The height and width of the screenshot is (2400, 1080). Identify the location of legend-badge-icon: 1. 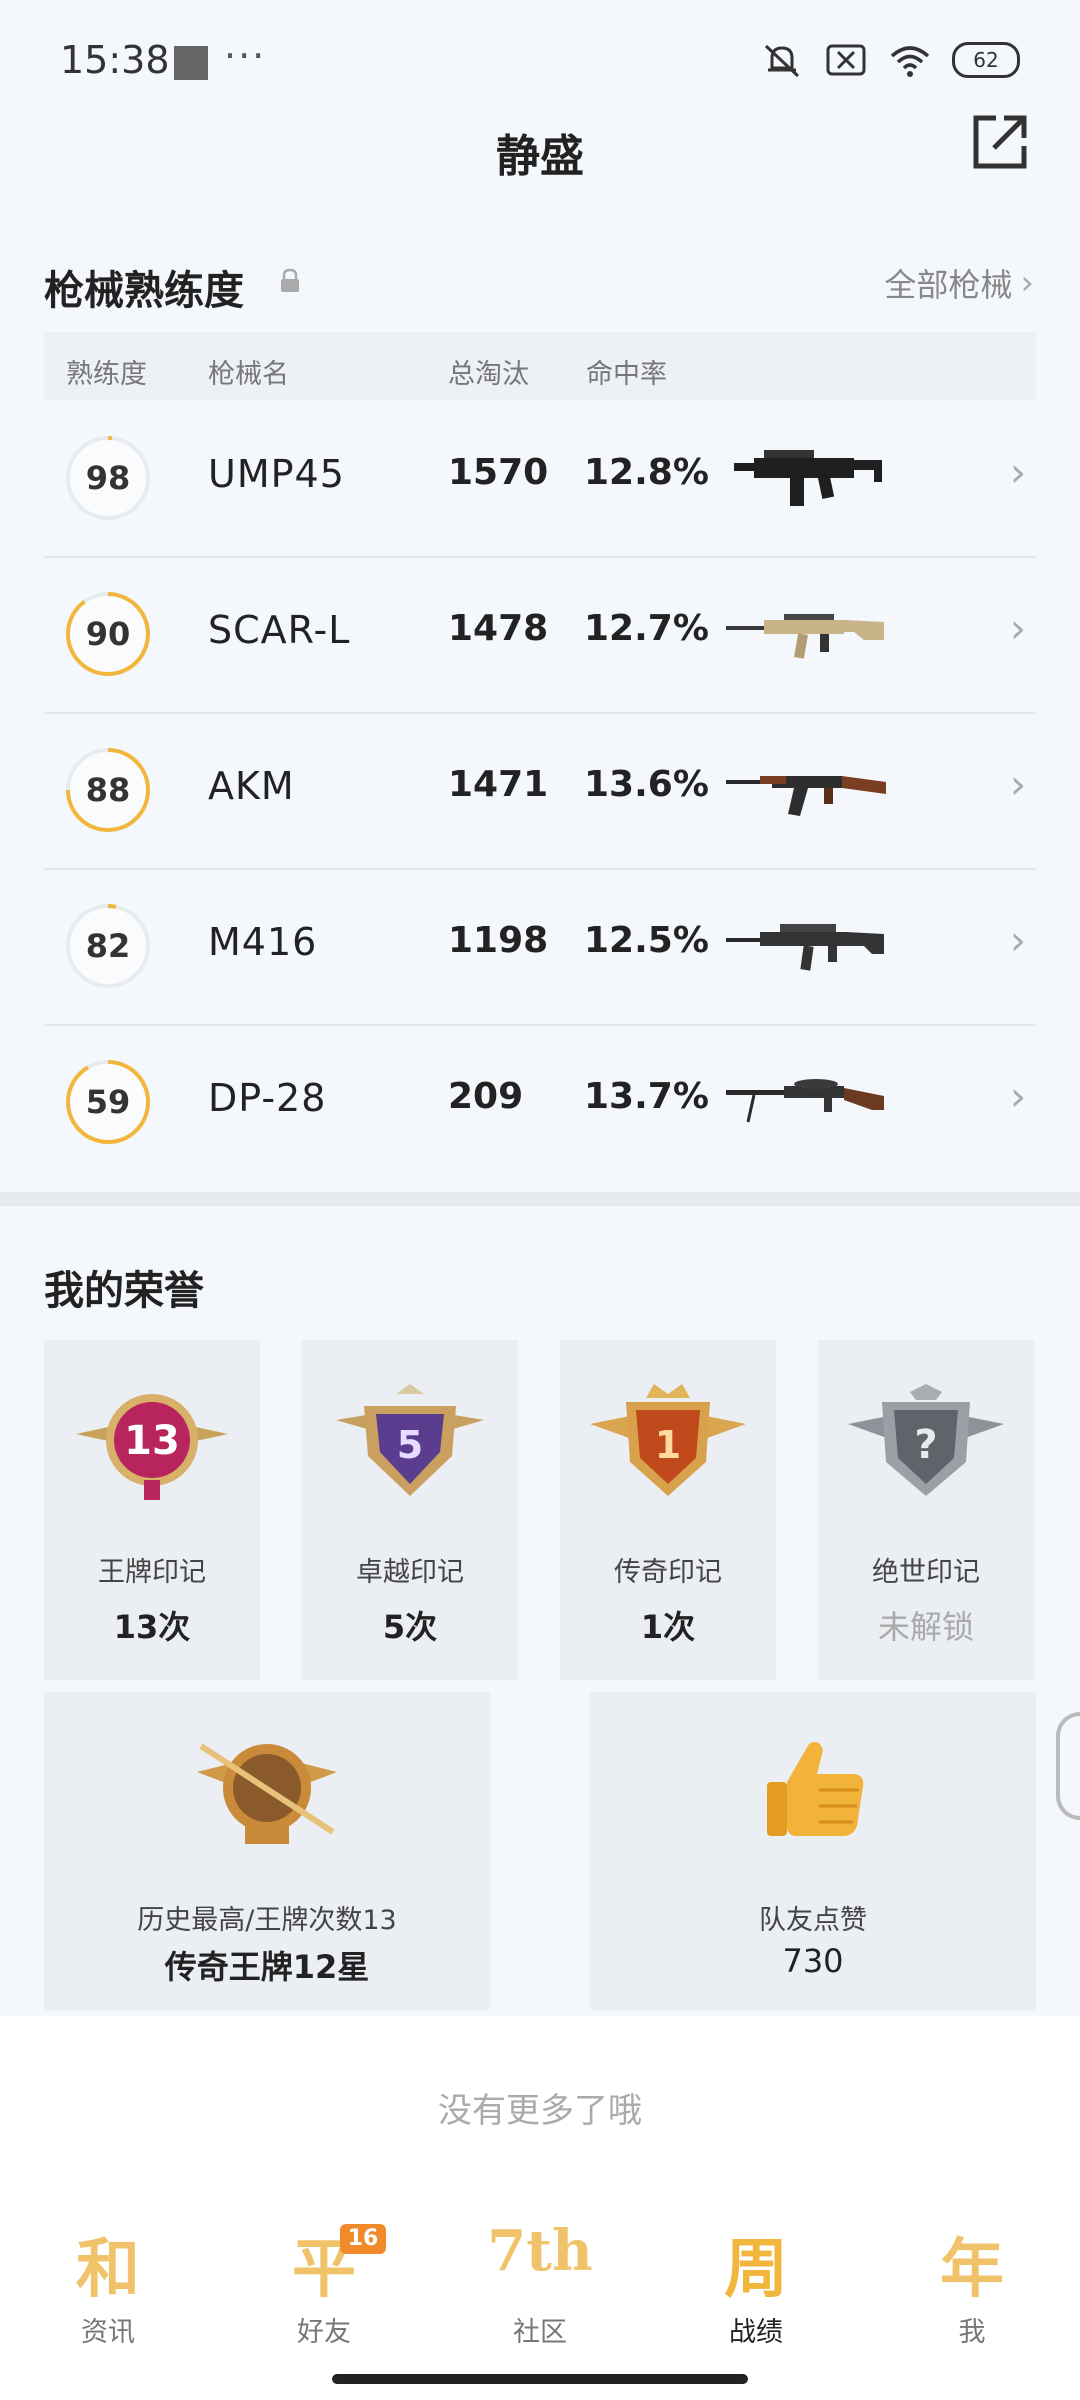
(668, 1440).